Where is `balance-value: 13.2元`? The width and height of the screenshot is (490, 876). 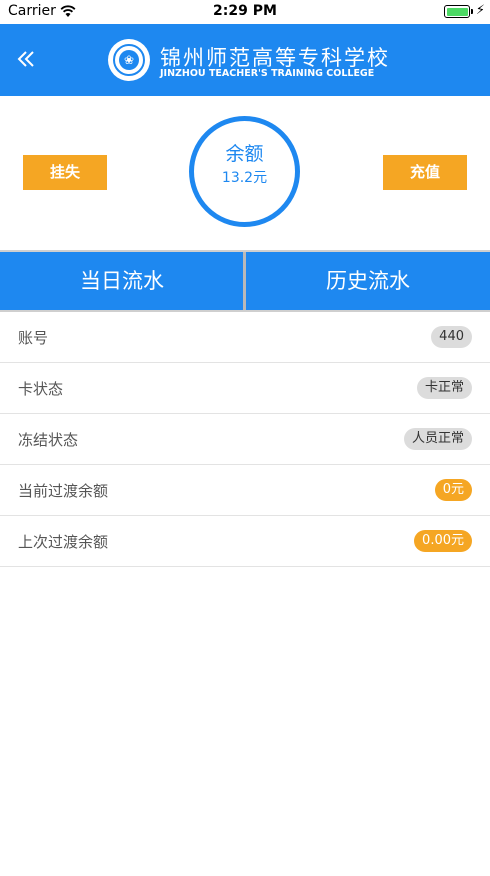 balance-value: 13.2元 is located at coordinates (244, 178).